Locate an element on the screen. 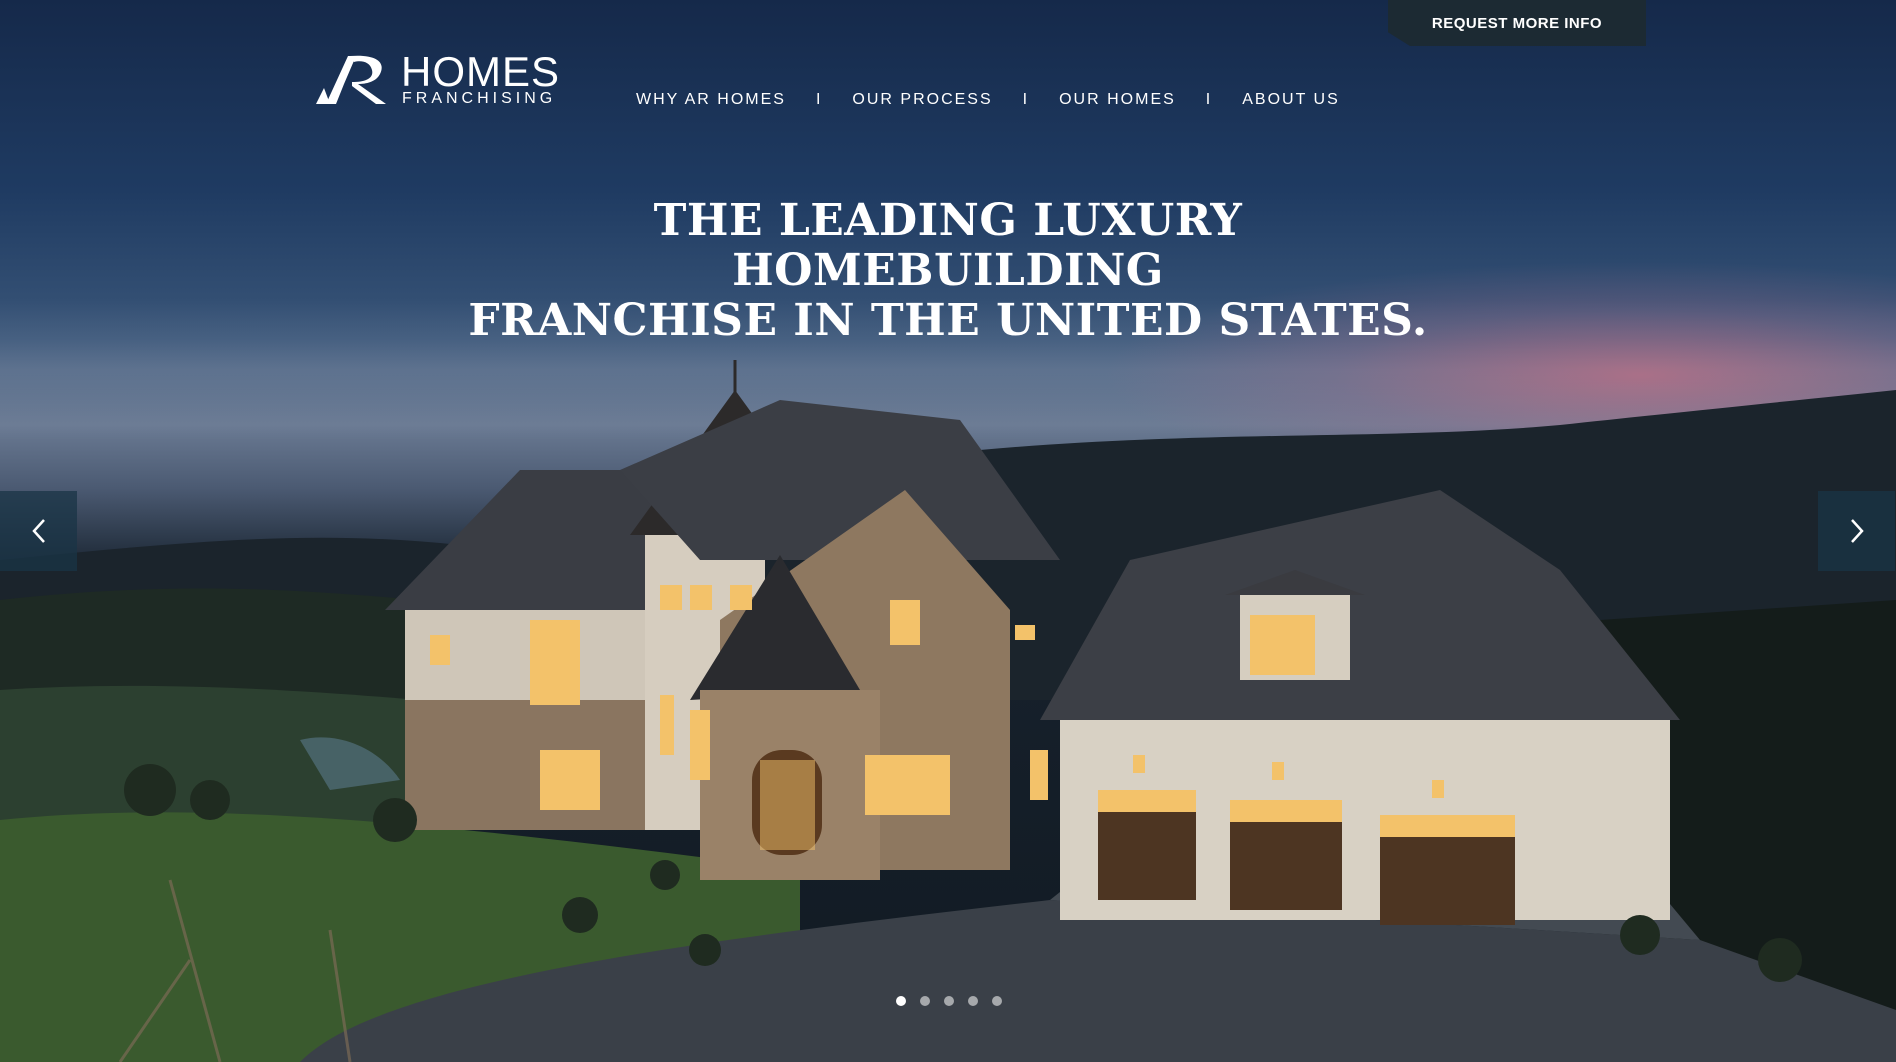 The height and width of the screenshot is (1062, 1896). slider-prev-button is located at coordinates (38, 531).